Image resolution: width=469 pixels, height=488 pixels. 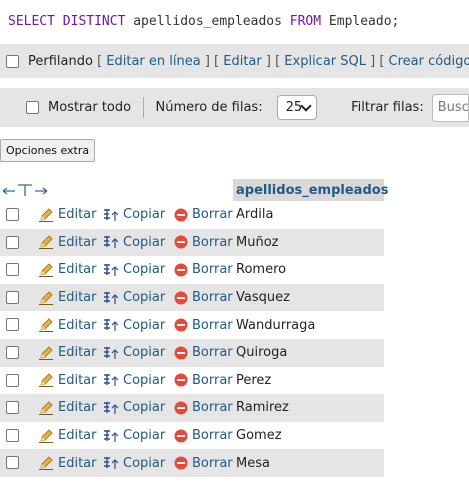 What do you see at coordinates (48, 150) in the screenshot?
I see `extra-options-button: Opciones extra` at bounding box center [48, 150].